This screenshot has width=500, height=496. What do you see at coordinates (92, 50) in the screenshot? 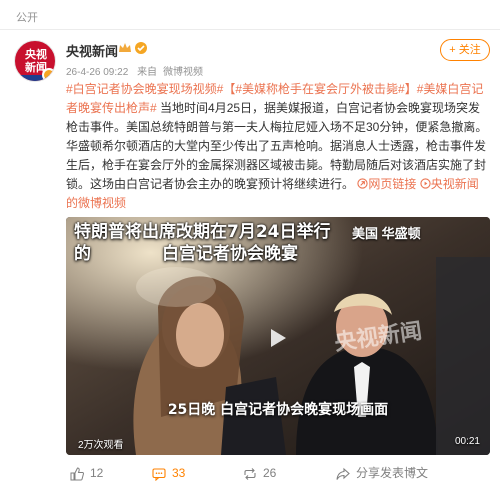
I see `author-name: 央视新闻` at bounding box center [92, 50].